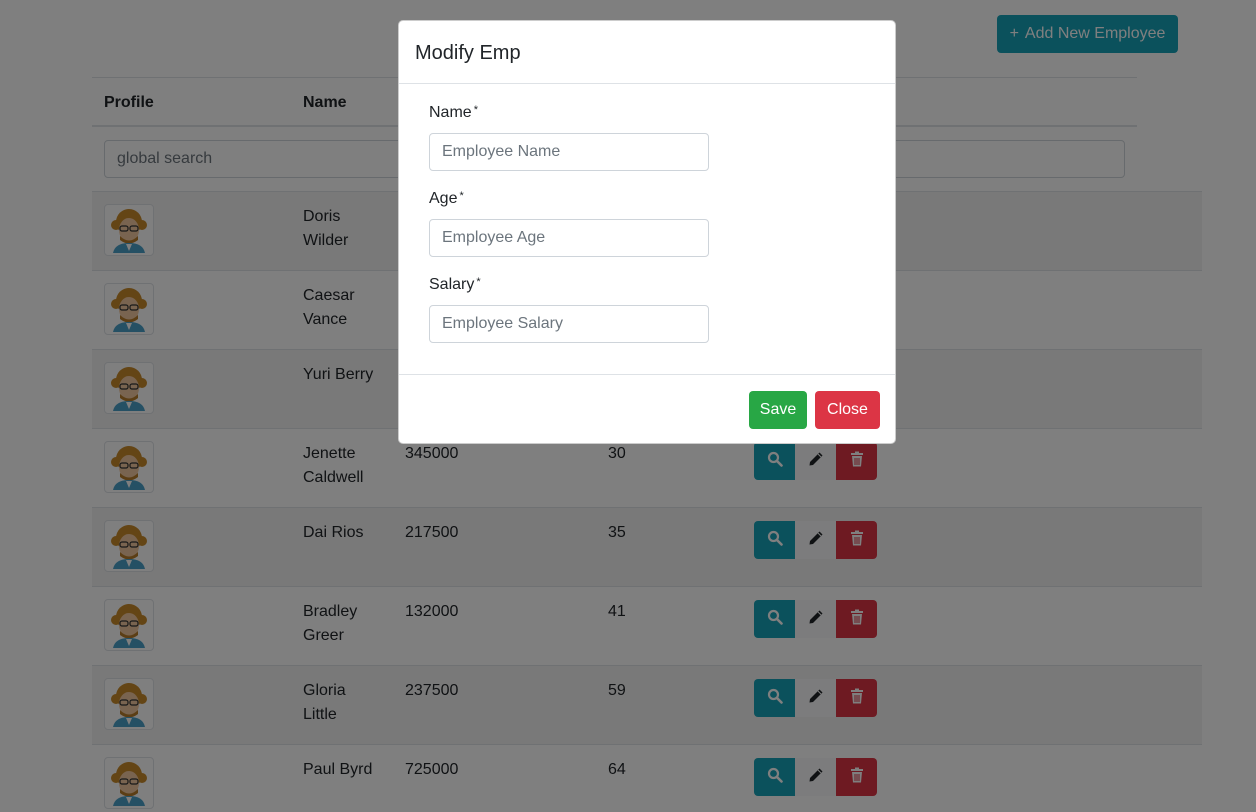 Image resolution: width=1256 pixels, height=812 pixels. I want to click on modal-body: Name* Age* Salary*, so click(647, 229).